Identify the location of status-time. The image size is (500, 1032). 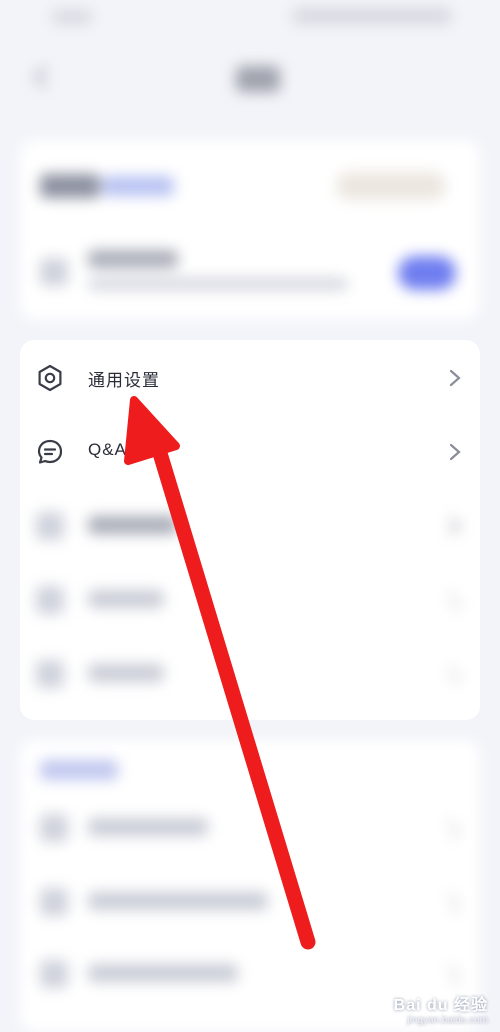
(72, 17).